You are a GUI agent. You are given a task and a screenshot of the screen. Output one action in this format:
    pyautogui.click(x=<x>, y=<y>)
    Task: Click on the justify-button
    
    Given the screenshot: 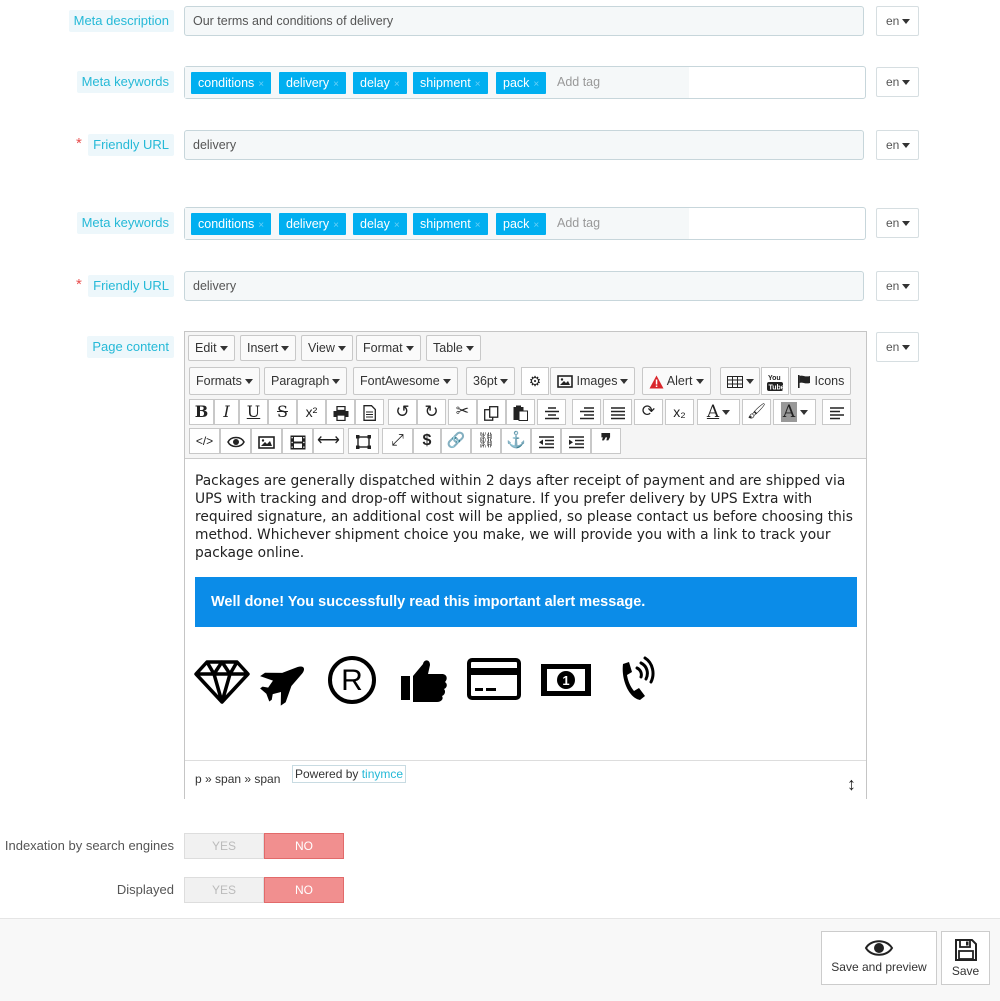 What is the action you would take?
    pyautogui.click(x=617, y=412)
    